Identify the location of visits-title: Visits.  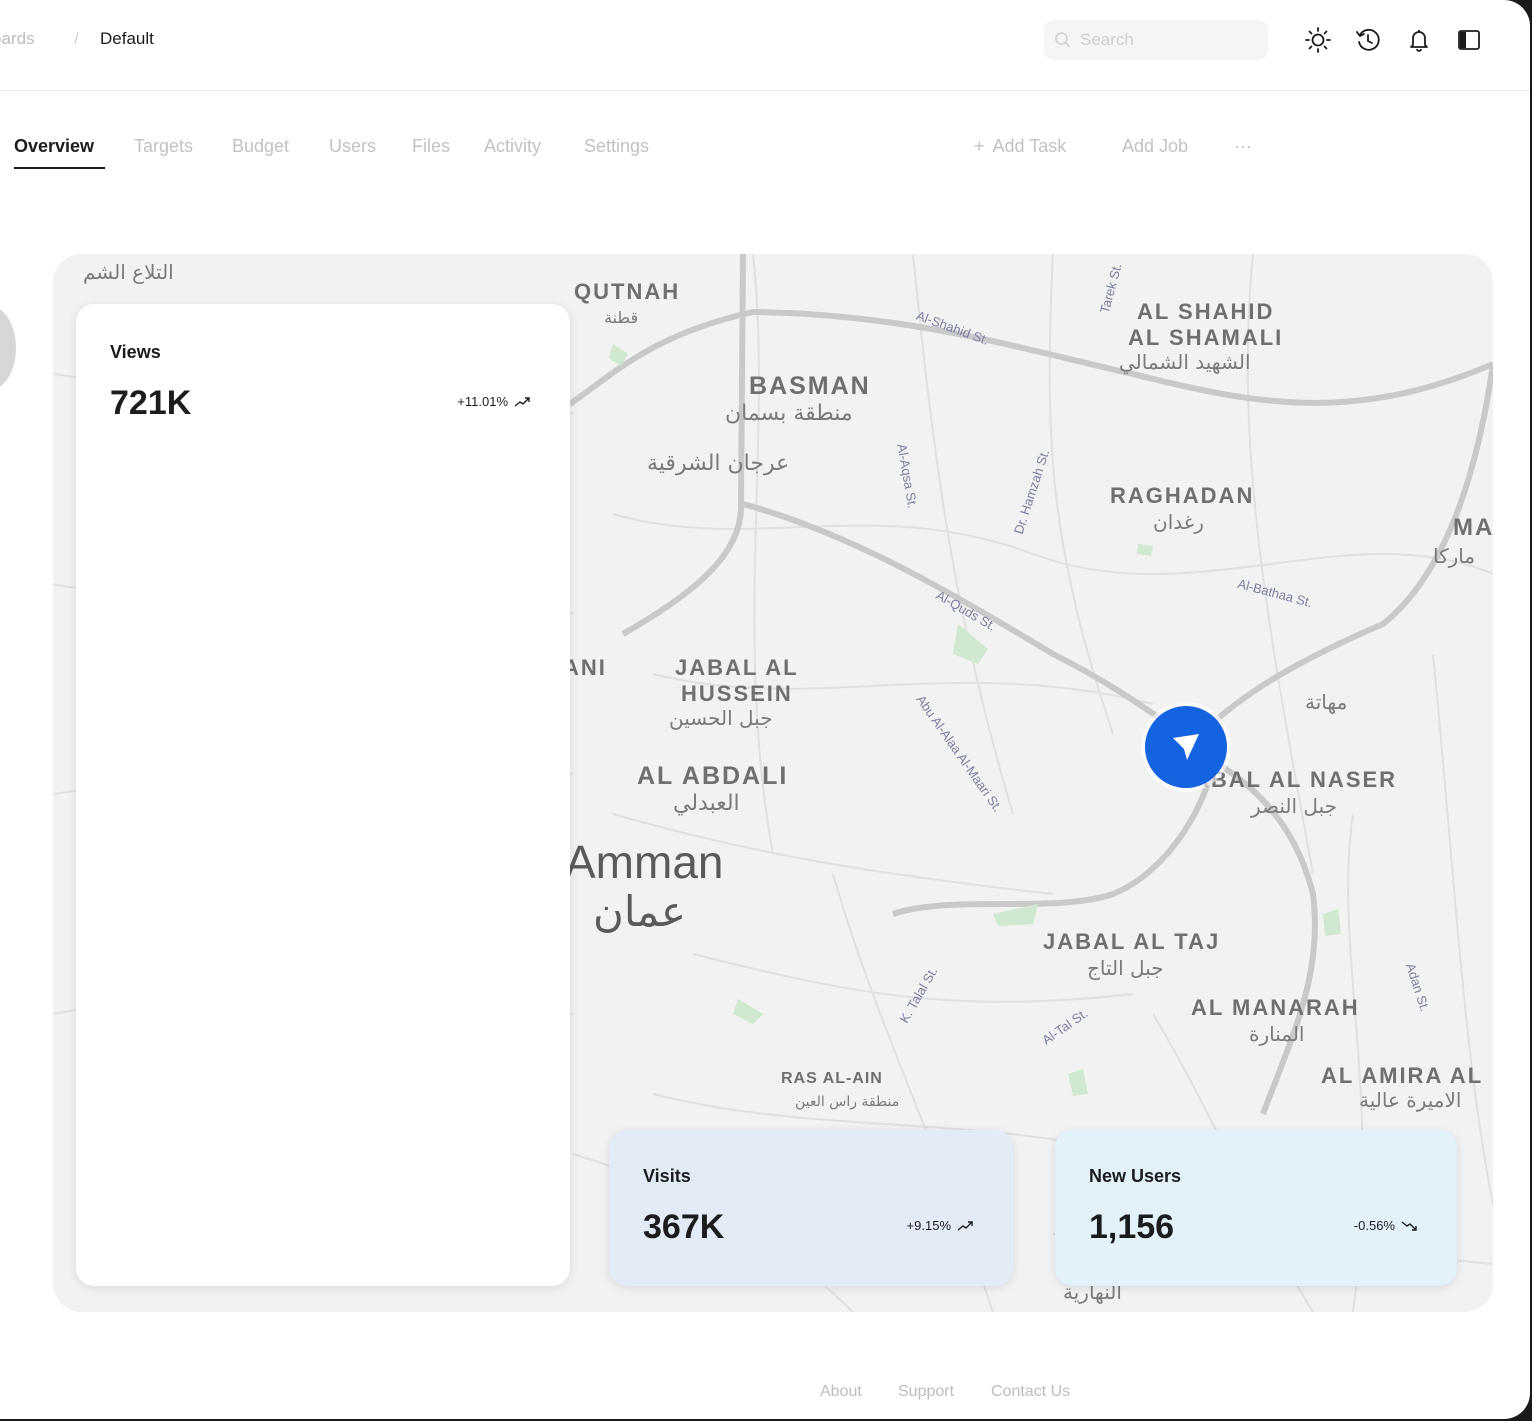
(667, 1176).